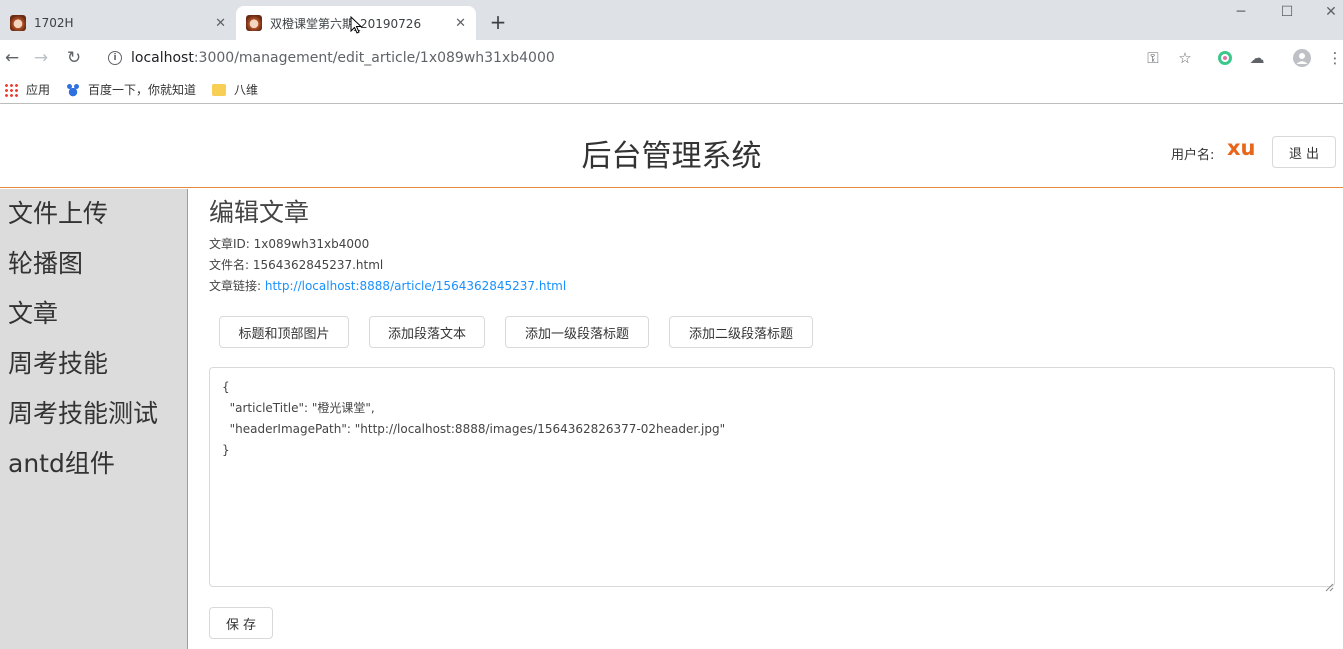 Image resolution: width=1343 pixels, height=649 pixels. Describe the element at coordinates (671, 156) in the screenshot. I see `app-title: 后台管理系统` at that location.